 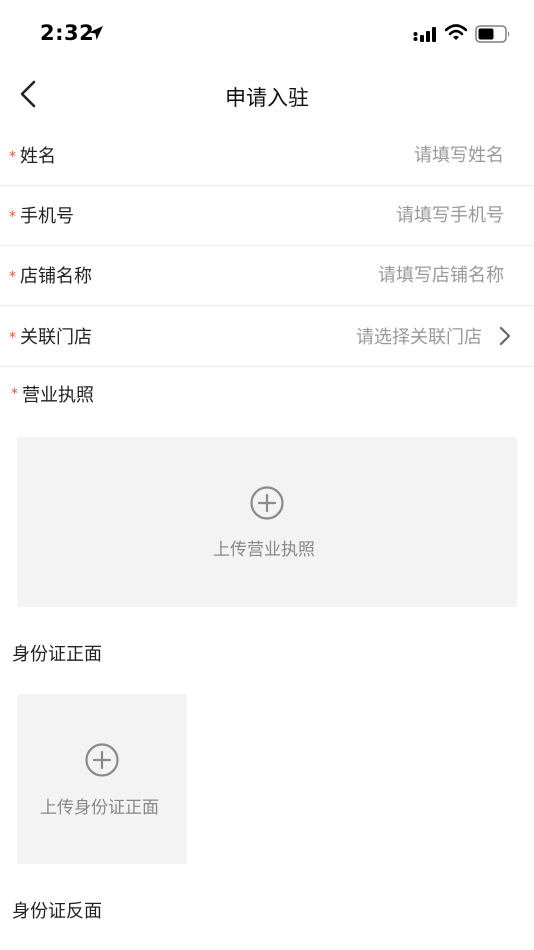 What do you see at coordinates (456, 32) in the screenshot?
I see `wifi-icon` at bounding box center [456, 32].